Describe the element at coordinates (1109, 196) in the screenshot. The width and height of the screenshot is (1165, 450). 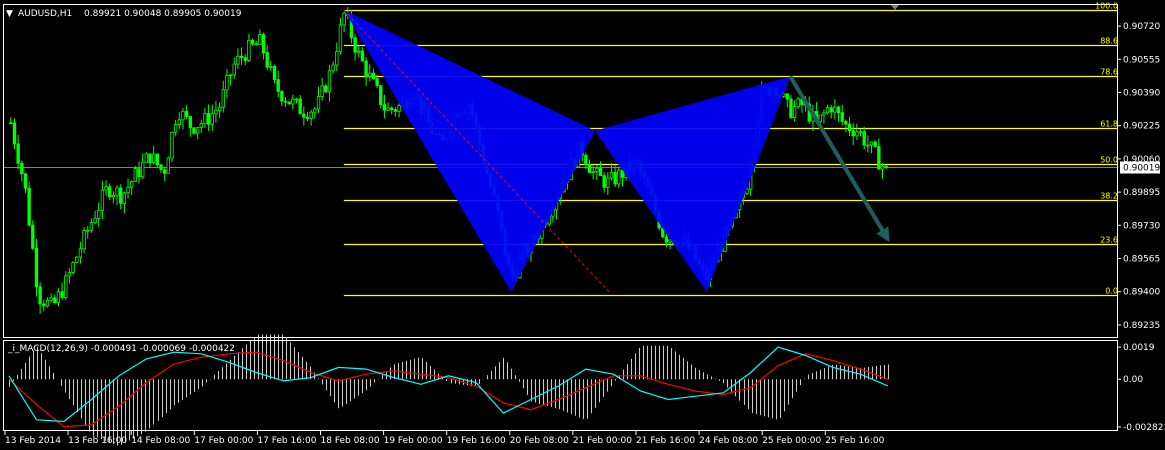
I see `fib-level-label: 38.2` at that location.